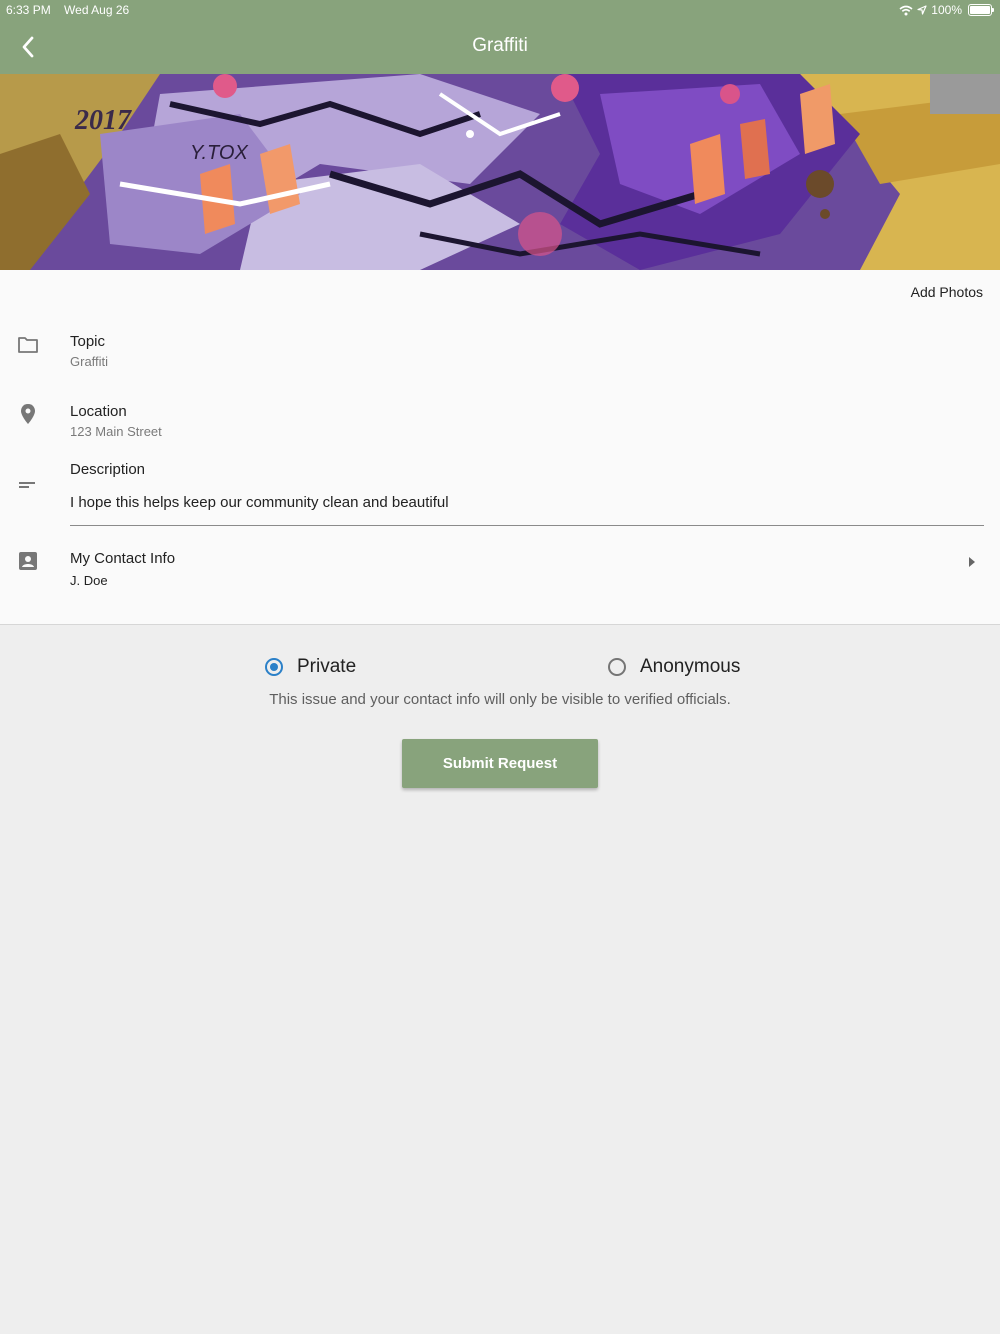 The height and width of the screenshot is (1334, 1000). I want to click on map-pin-icon, so click(28, 414).